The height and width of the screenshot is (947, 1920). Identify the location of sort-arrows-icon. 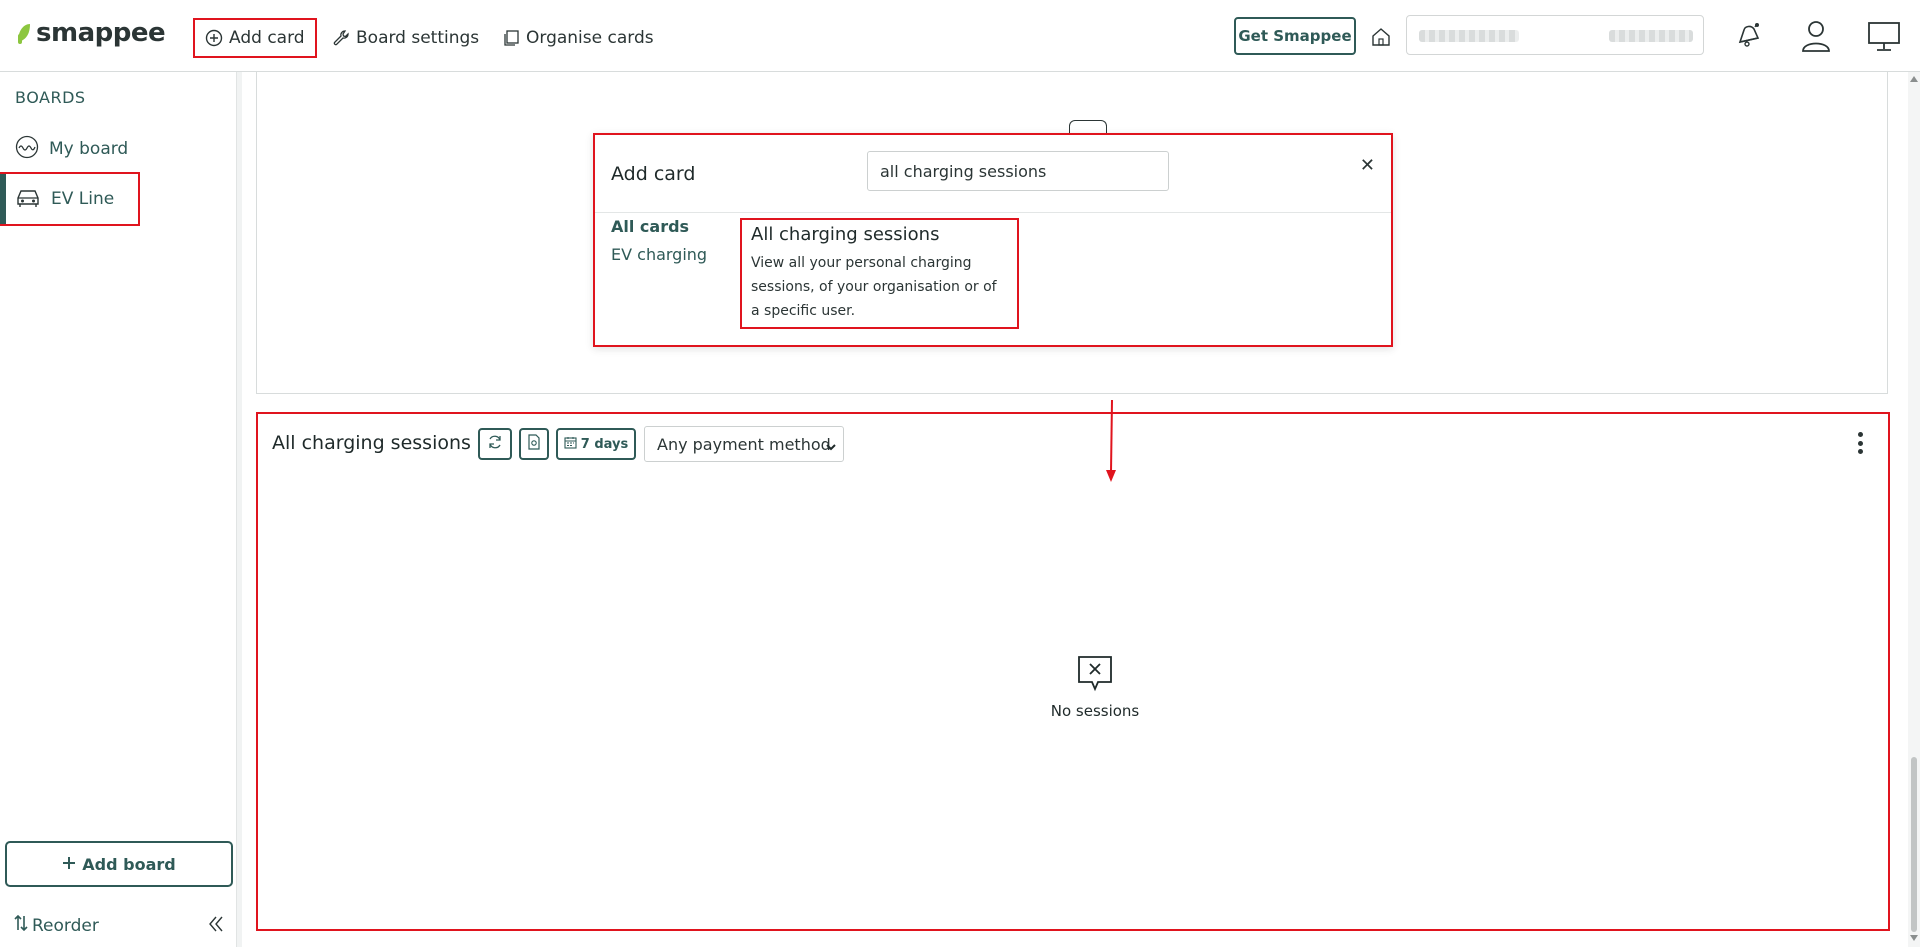
(21, 925).